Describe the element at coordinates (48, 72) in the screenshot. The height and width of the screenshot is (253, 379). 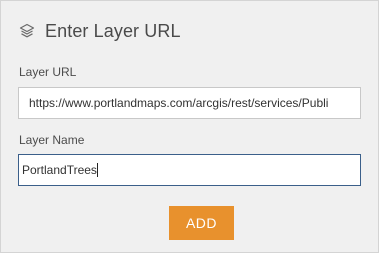
I see `layer-url-label: Layer URL` at that location.